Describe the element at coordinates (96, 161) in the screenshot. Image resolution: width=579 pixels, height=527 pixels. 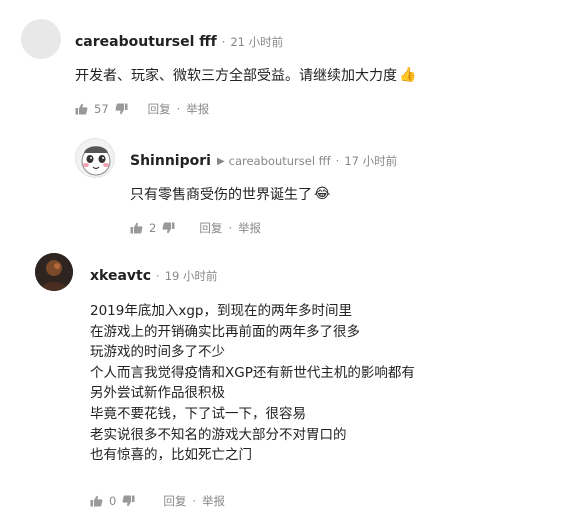
I see `cartoon-face-icon` at that location.